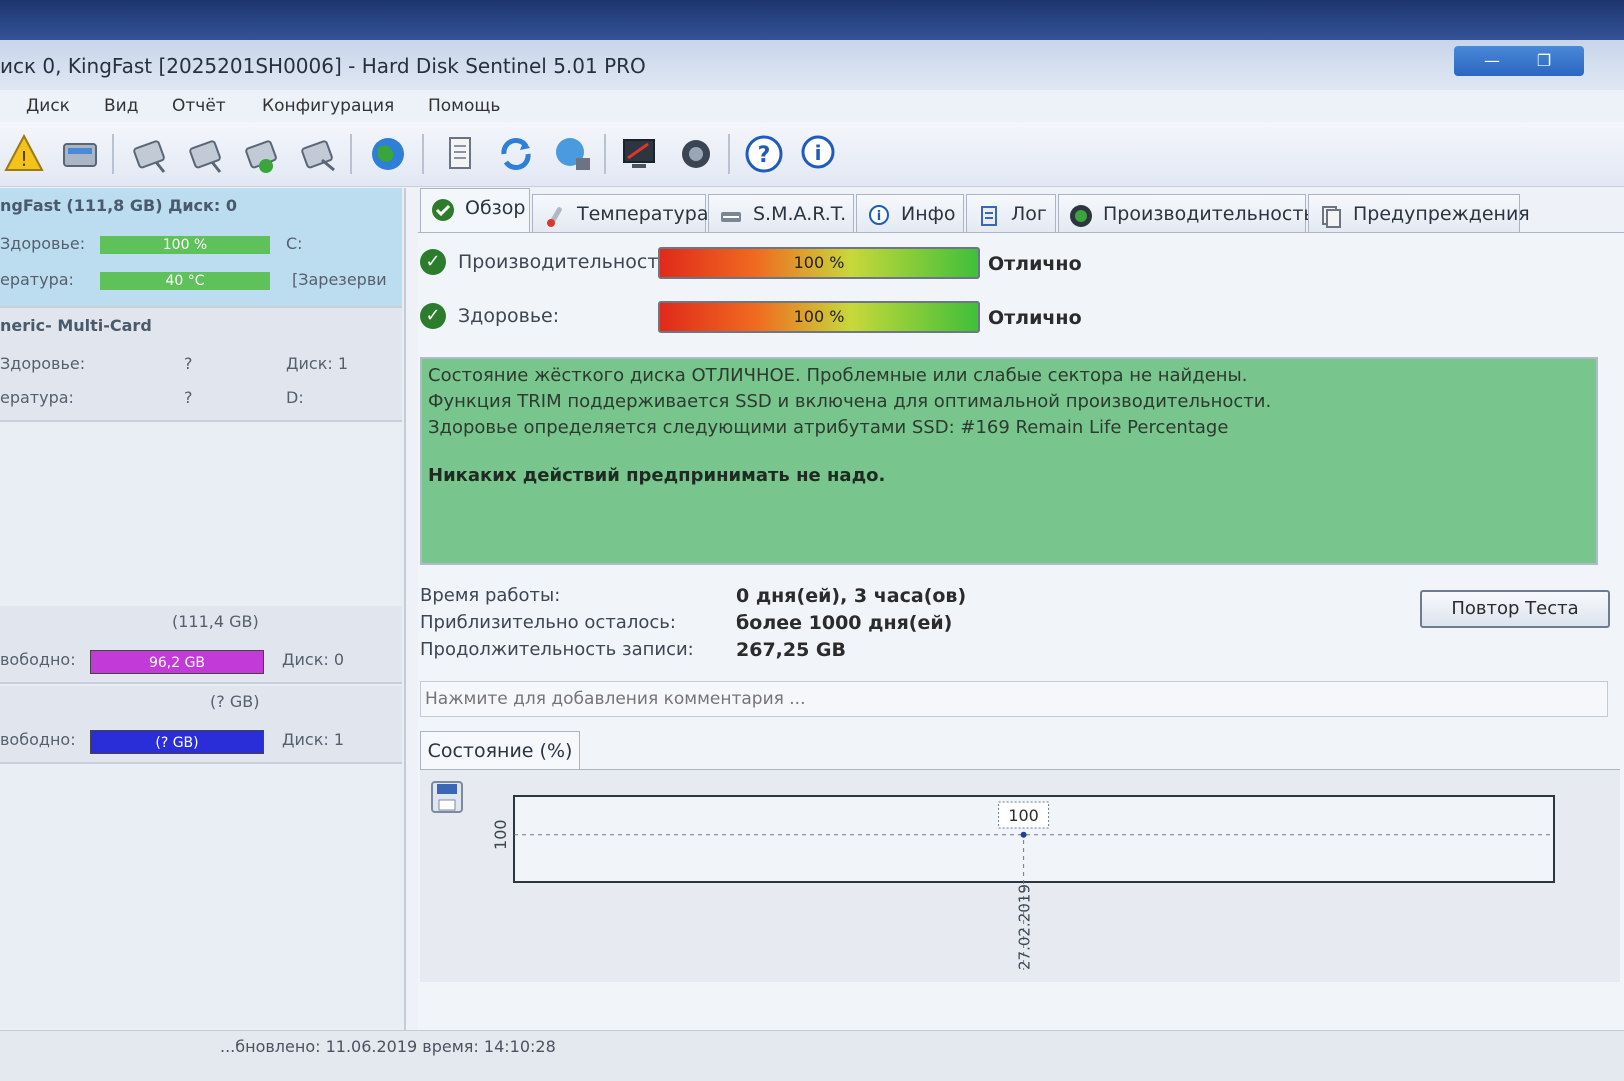 Image resolution: width=1624 pixels, height=1081 pixels. Describe the element at coordinates (199, 106) in the screenshot. I see `menu-report: Отчёт` at that location.